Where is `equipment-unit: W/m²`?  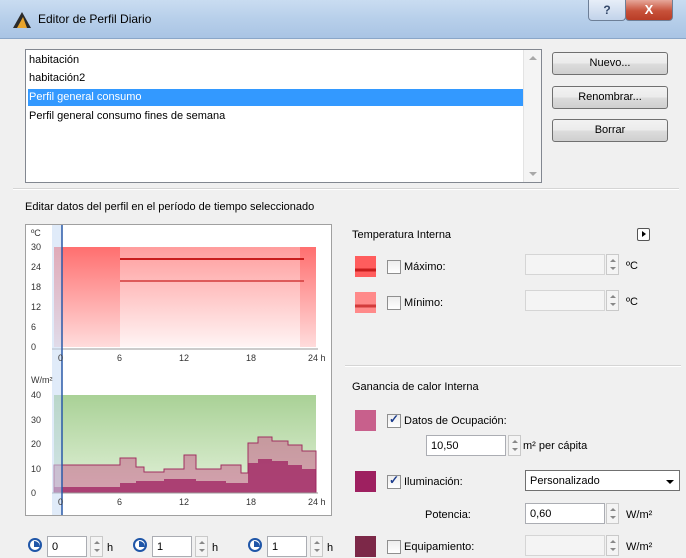 equipment-unit: W/m² is located at coordinates (639, 547).